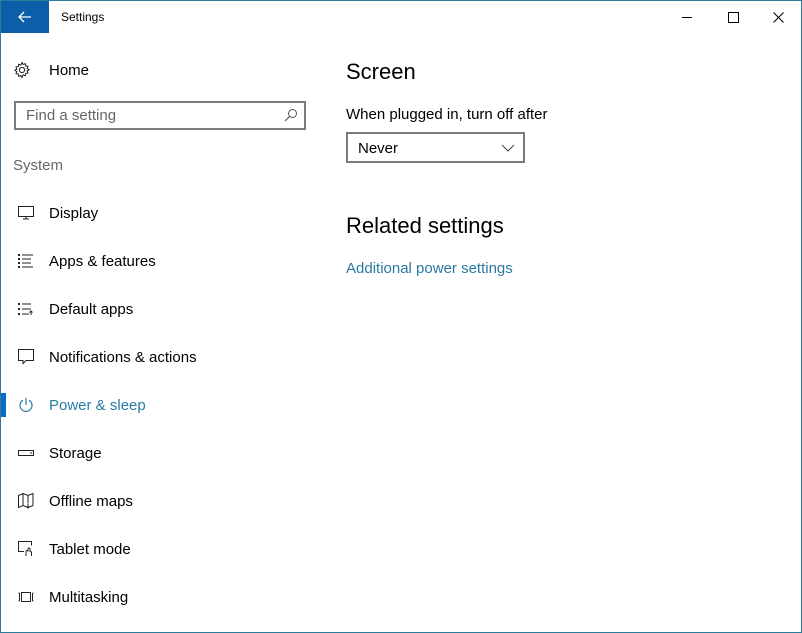  Describe the element at coordinates (69, 70) in the screenshot. I see `home-label: Home` at that location.